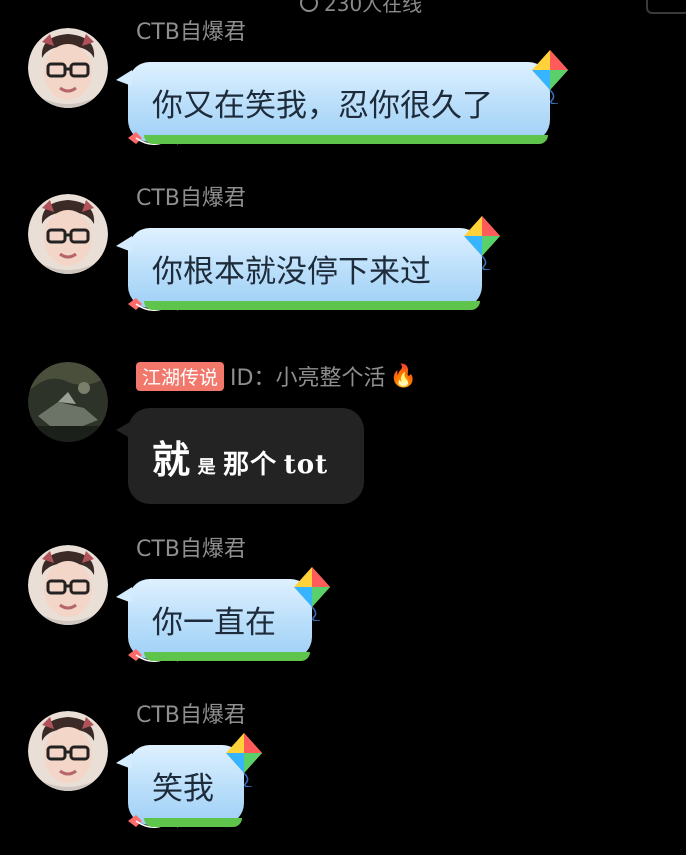  Describe the element at coordinates (250, 464) in the screenshot. I see `message-text-part: 那个` at that location.